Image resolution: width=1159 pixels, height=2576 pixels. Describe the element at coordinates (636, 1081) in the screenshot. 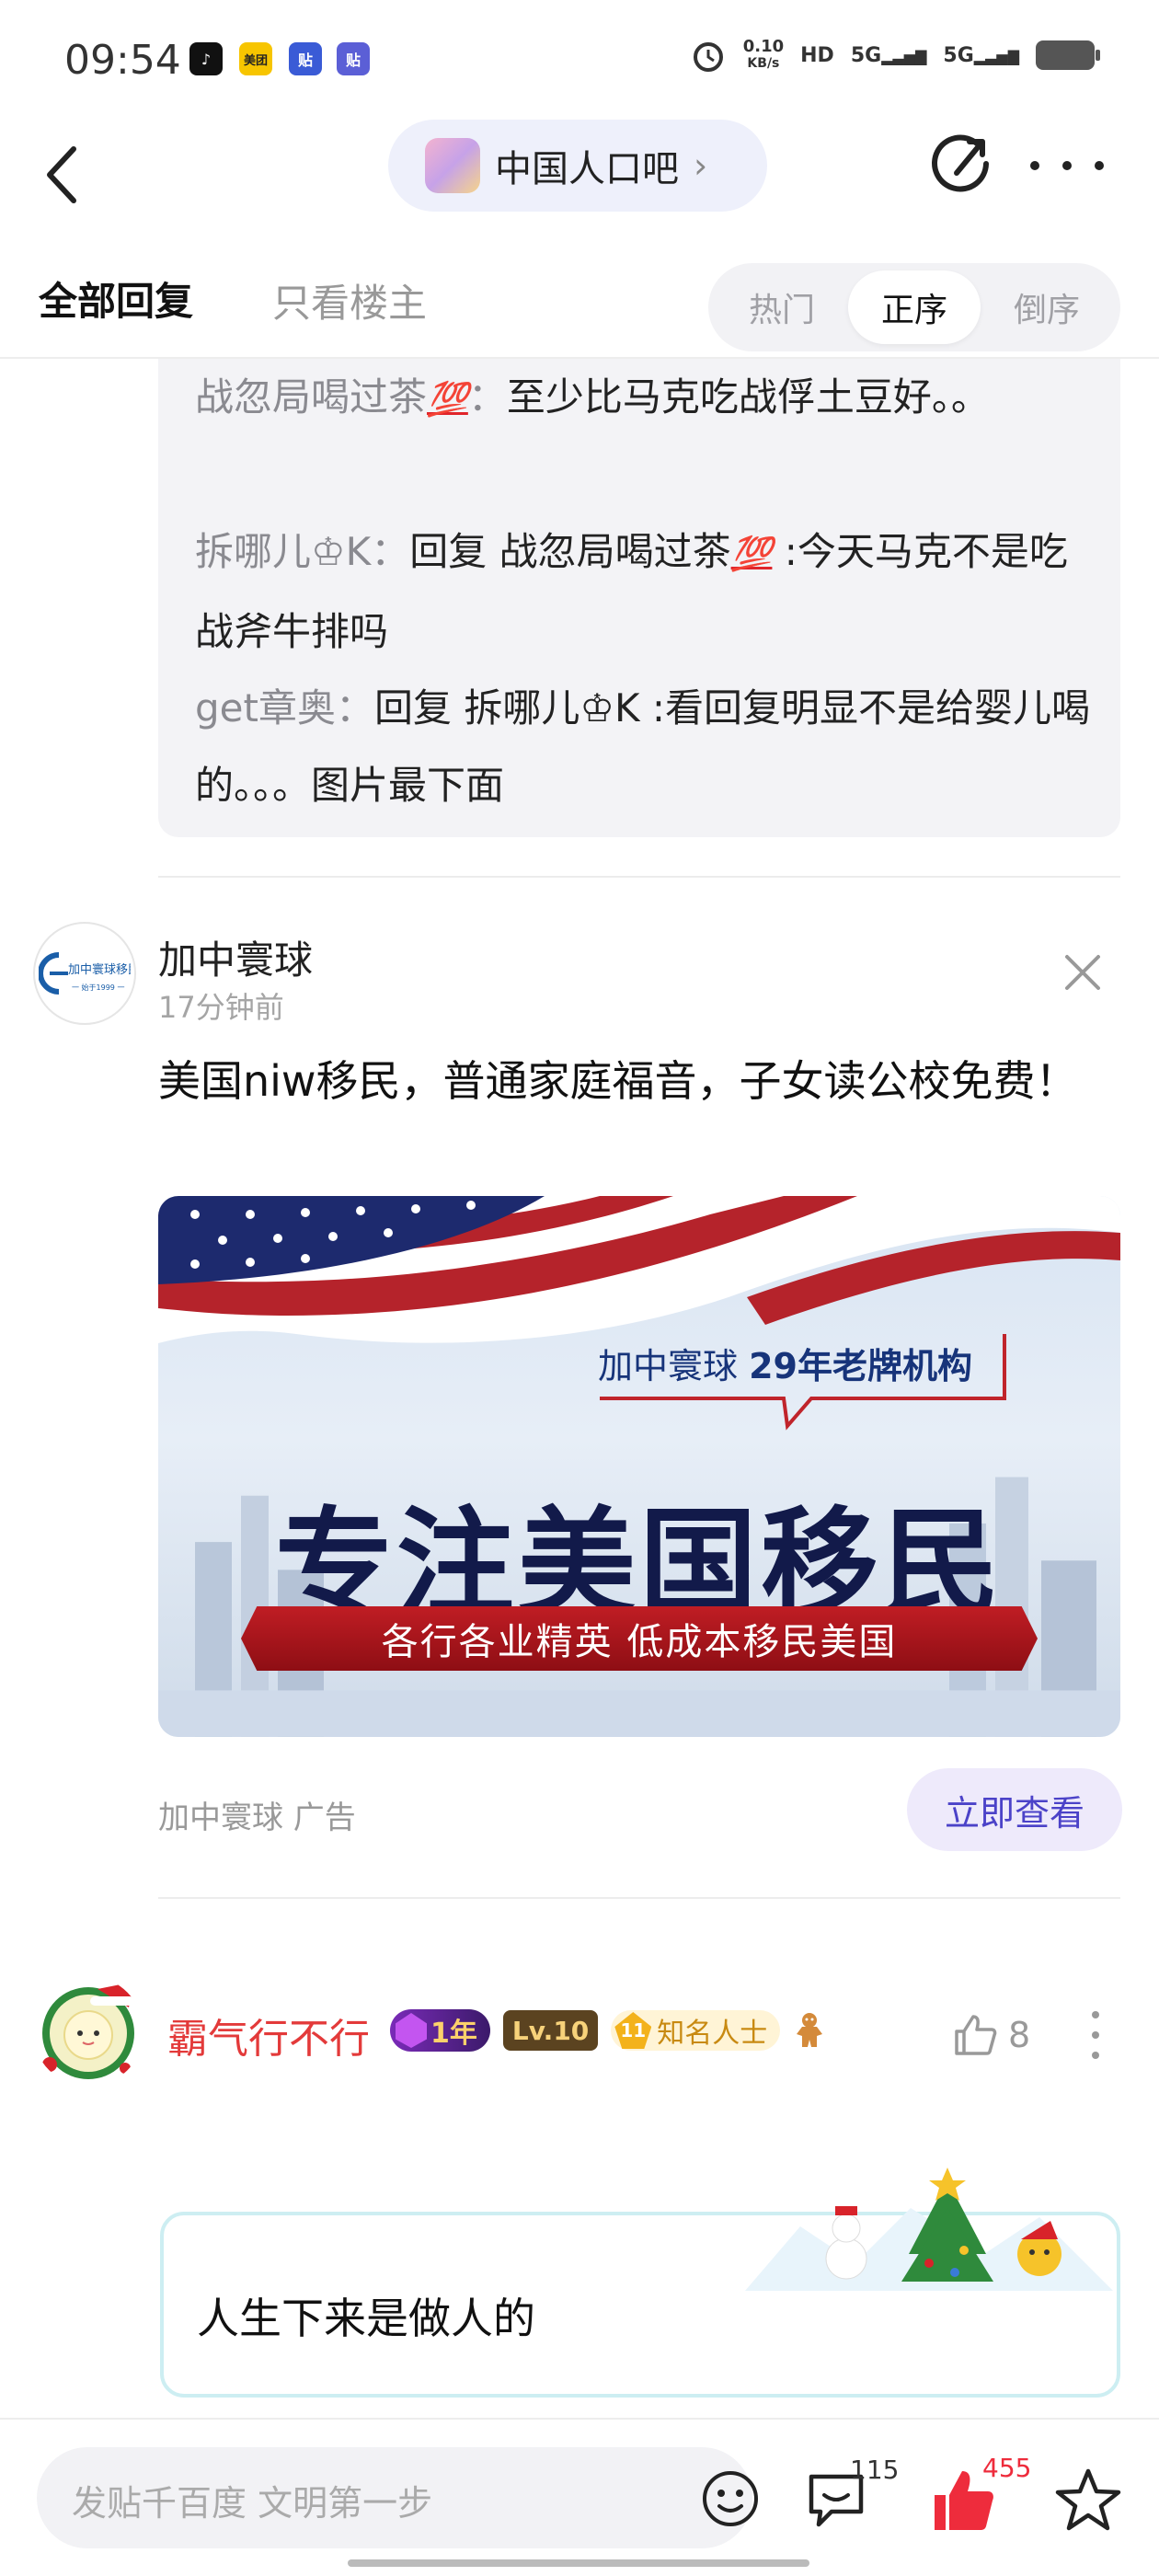

I see `ad-text: 美国niw移民，普通家庭福音，子女读公校免费！` at that location.